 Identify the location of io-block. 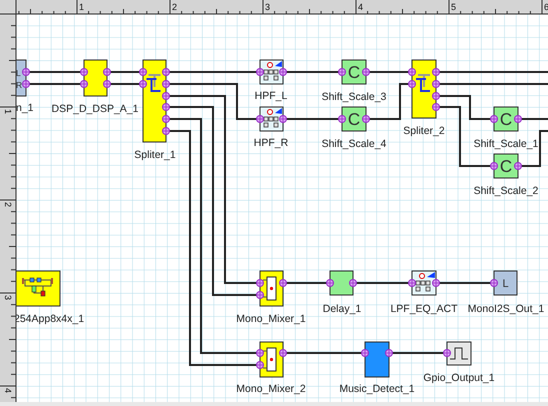
(506, 283).